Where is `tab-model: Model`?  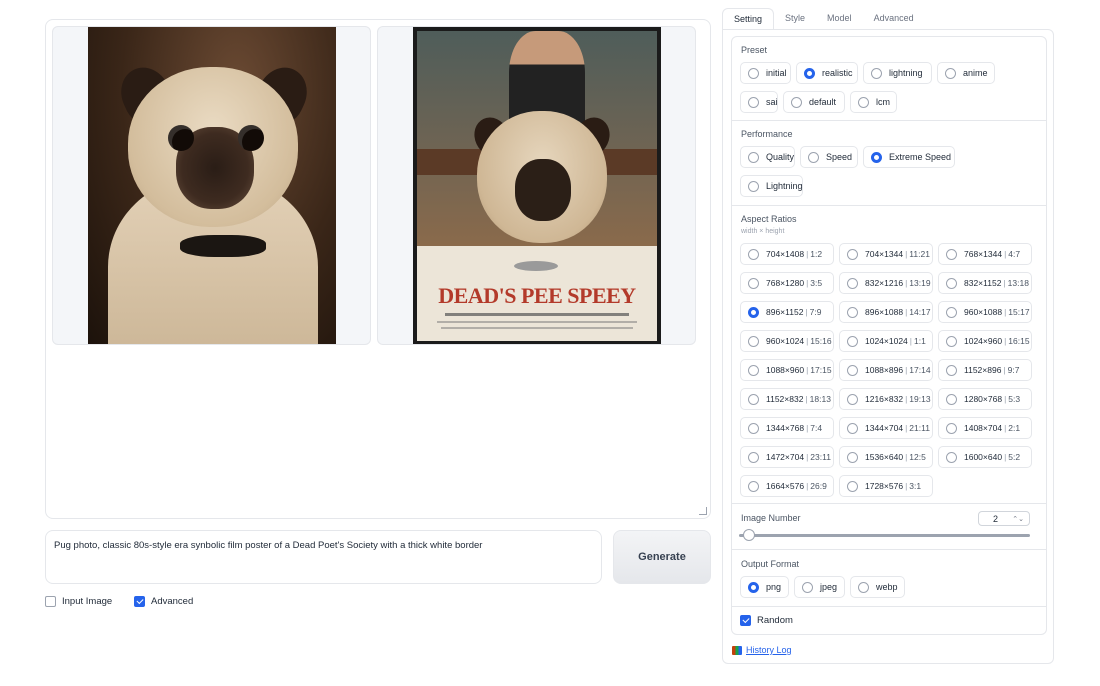
tab-model: Model is located at coordinates (839, 19).